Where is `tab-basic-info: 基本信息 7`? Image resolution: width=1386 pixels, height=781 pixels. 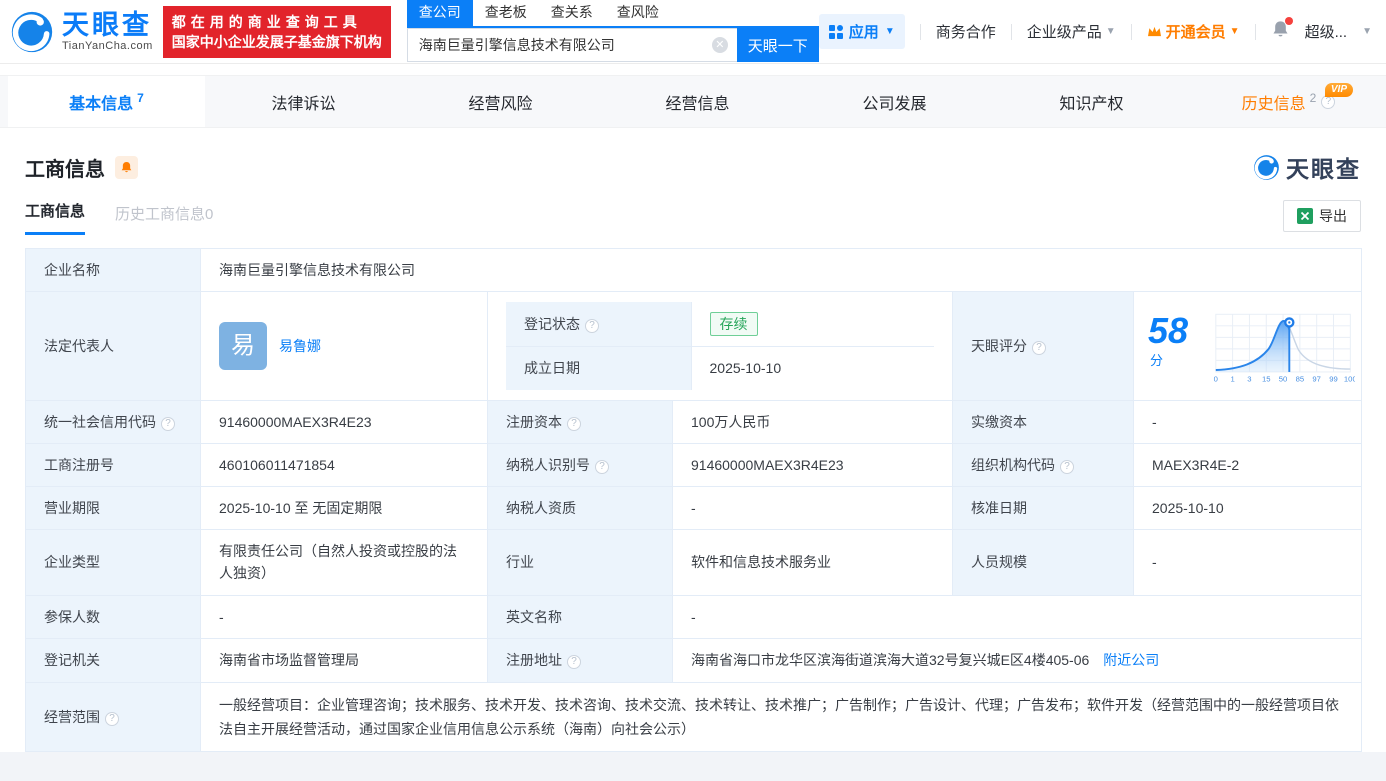 tab-basic-info: 基本信息 7 is located at coordinates (106, 101).